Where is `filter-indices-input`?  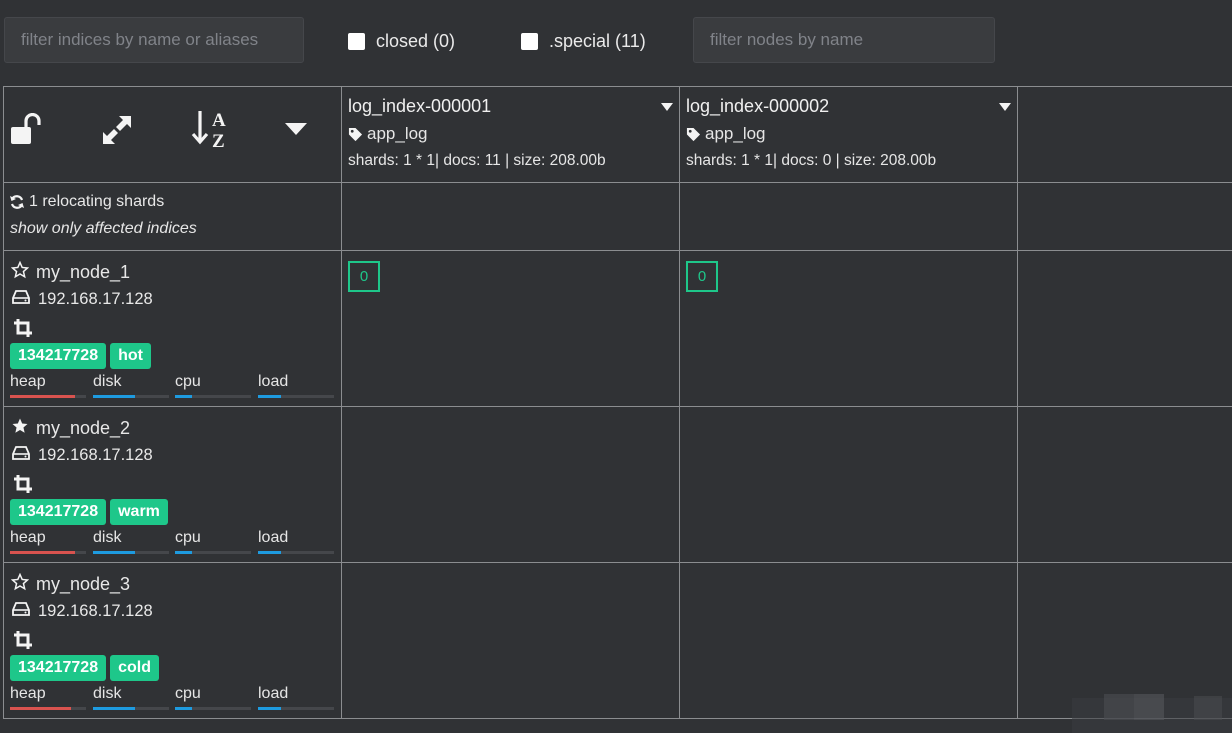 filter-indices-input is located at coordinates (154, 40).